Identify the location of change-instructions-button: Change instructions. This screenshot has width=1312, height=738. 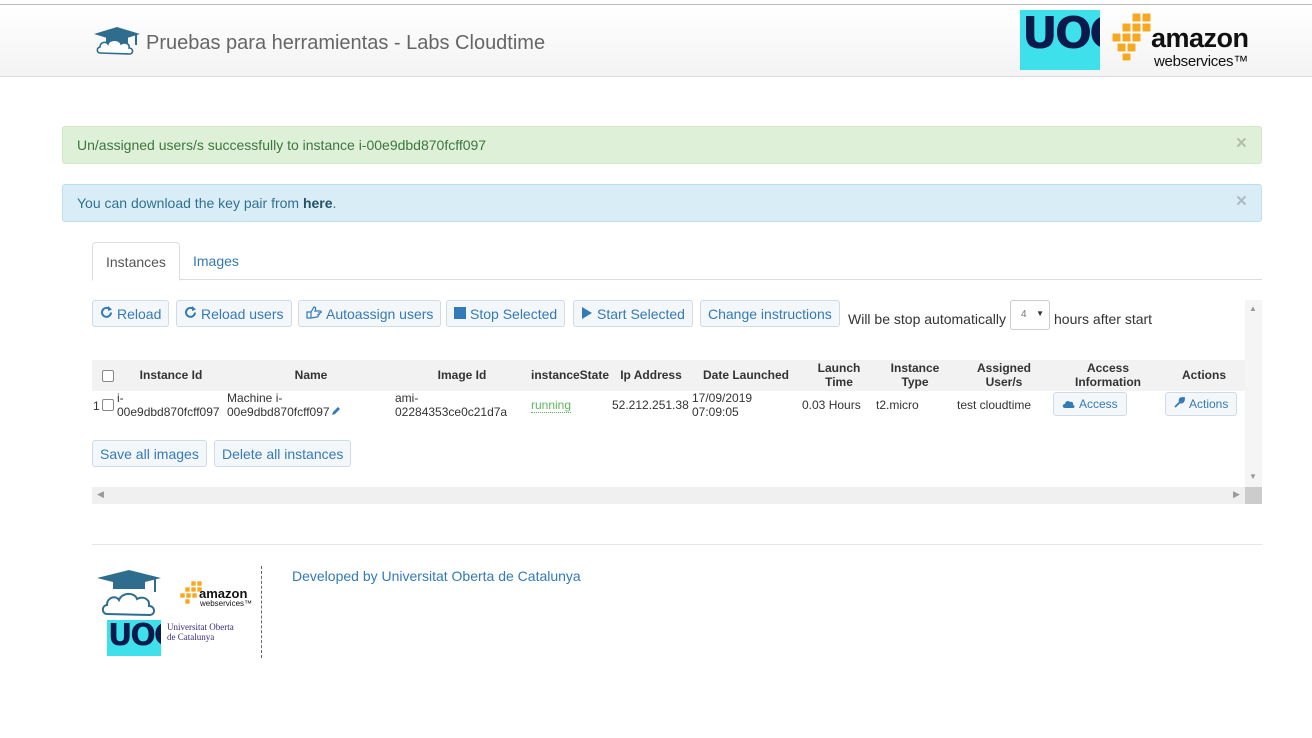
(770, 313).